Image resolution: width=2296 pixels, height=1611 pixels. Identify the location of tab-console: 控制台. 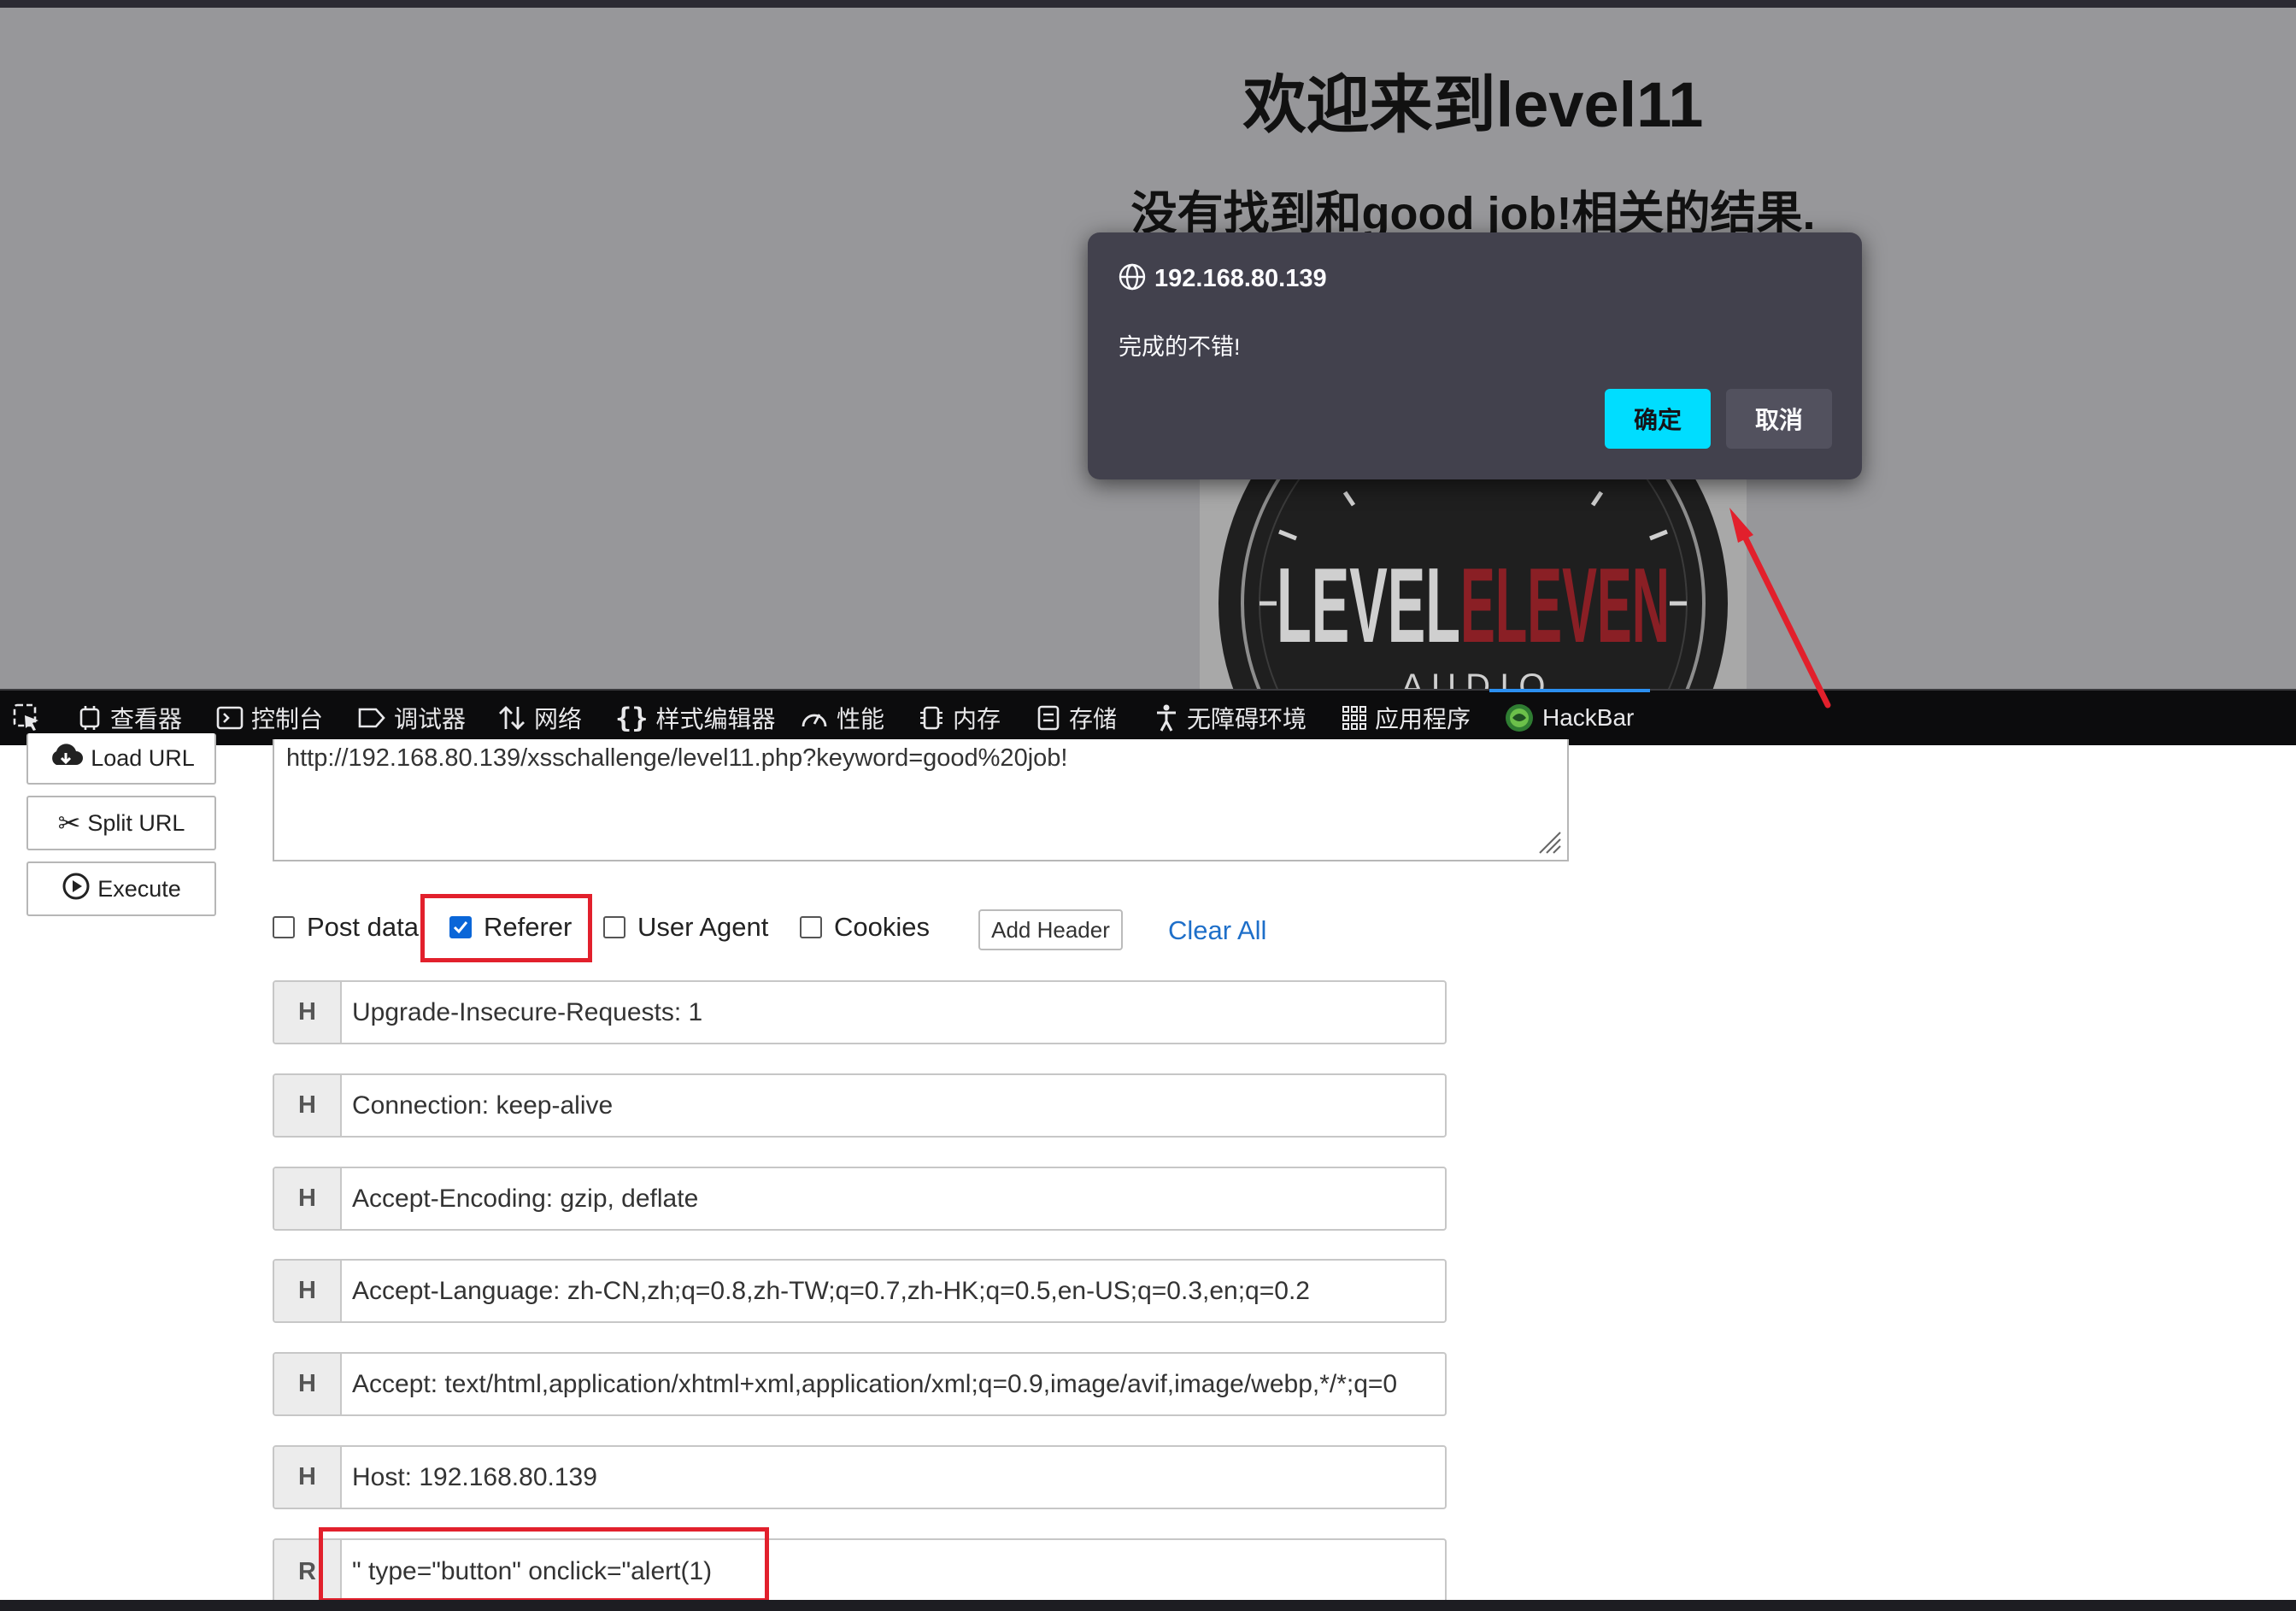
(270, 718).